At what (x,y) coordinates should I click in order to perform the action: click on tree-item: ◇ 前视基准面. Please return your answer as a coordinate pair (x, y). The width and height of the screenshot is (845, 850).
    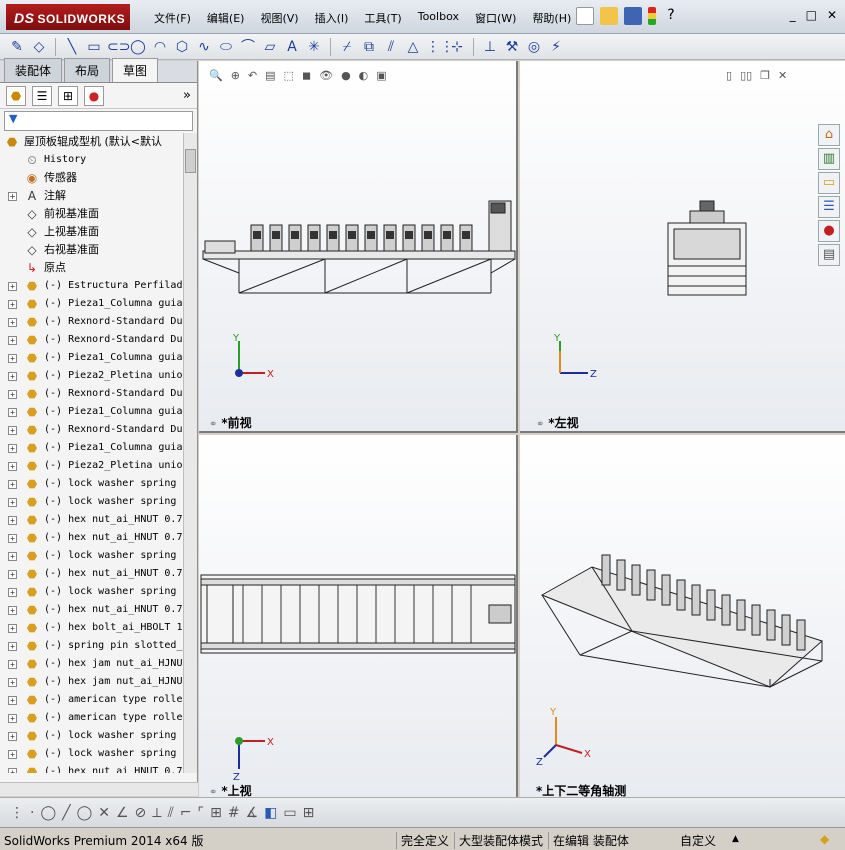
    Looking at the image, I should click on (92, 214).